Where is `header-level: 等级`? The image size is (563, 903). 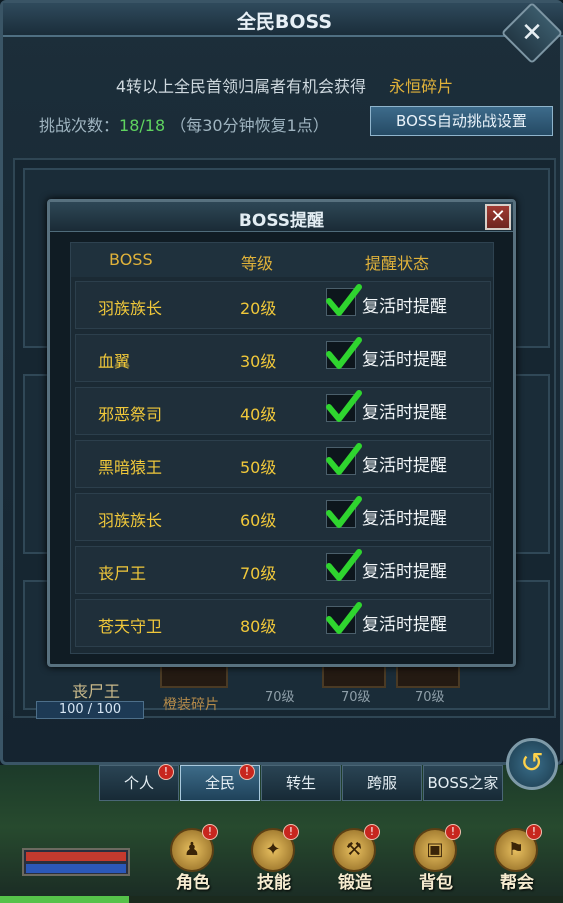 header-level: 等级 is located at coordinates (257, 263).